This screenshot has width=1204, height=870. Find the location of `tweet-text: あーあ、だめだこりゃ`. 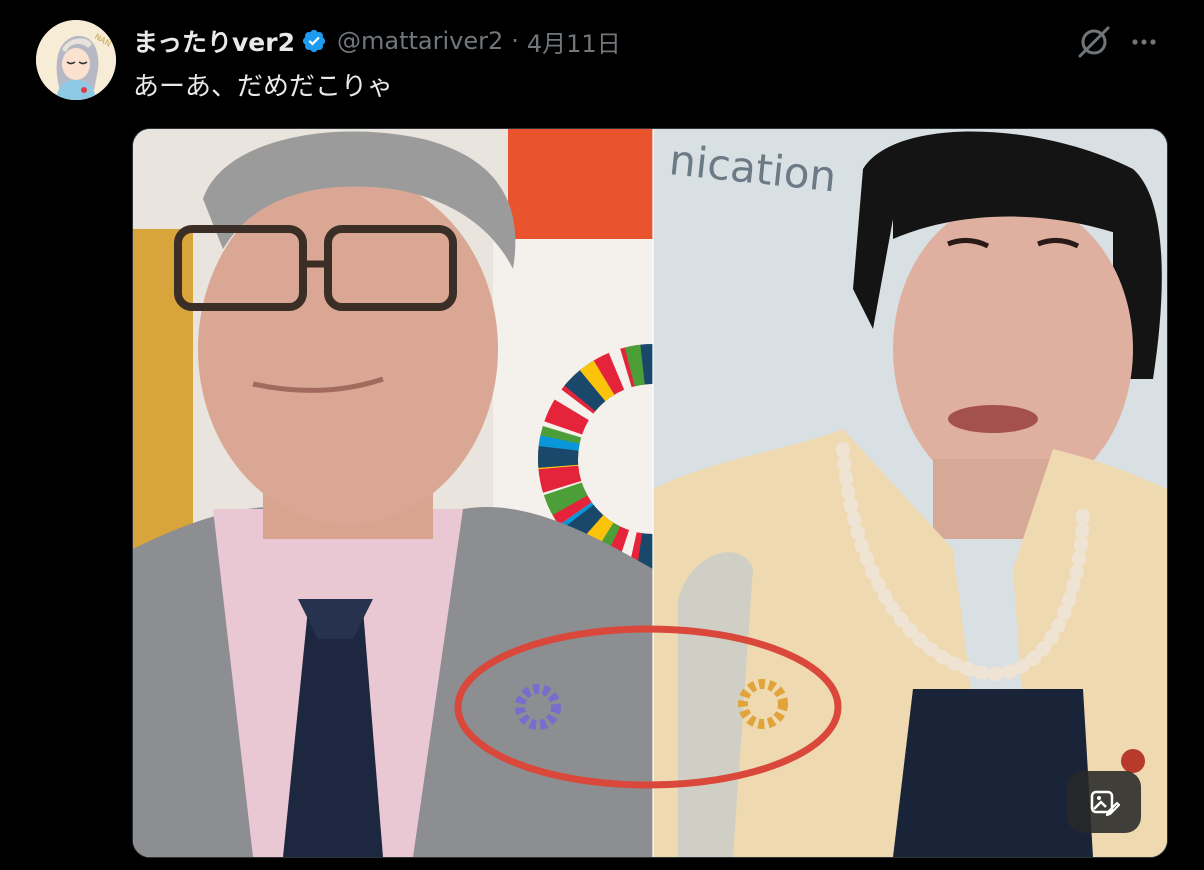

tweet-text: あーあ、だめだこりゃ is located at coordinates (263, 87).